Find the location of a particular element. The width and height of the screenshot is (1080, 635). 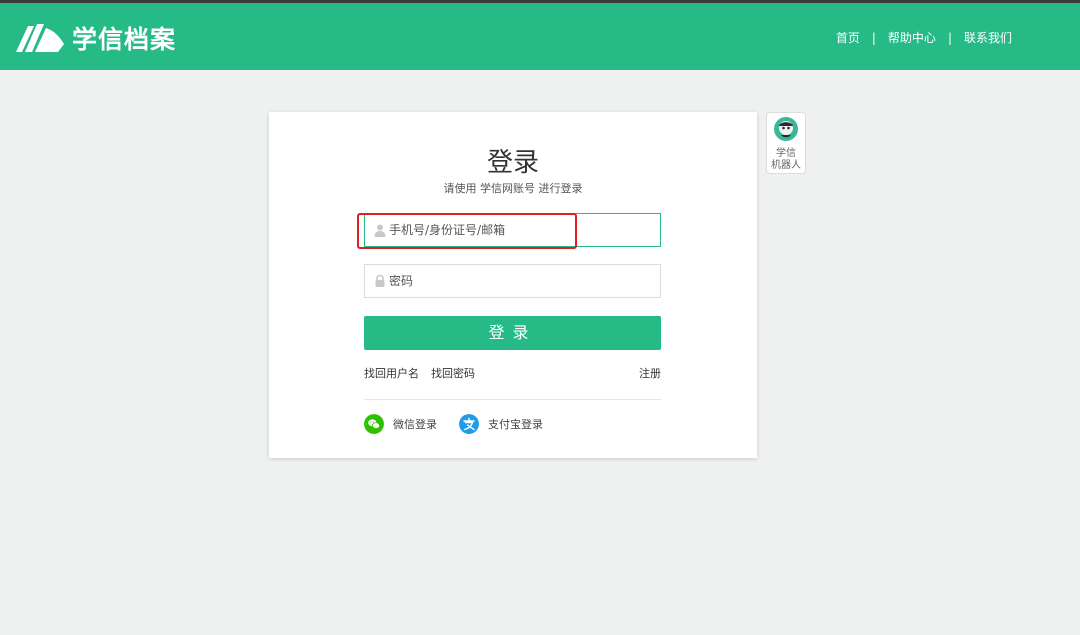

book-pages-icon is located at coordinates (40, 38).